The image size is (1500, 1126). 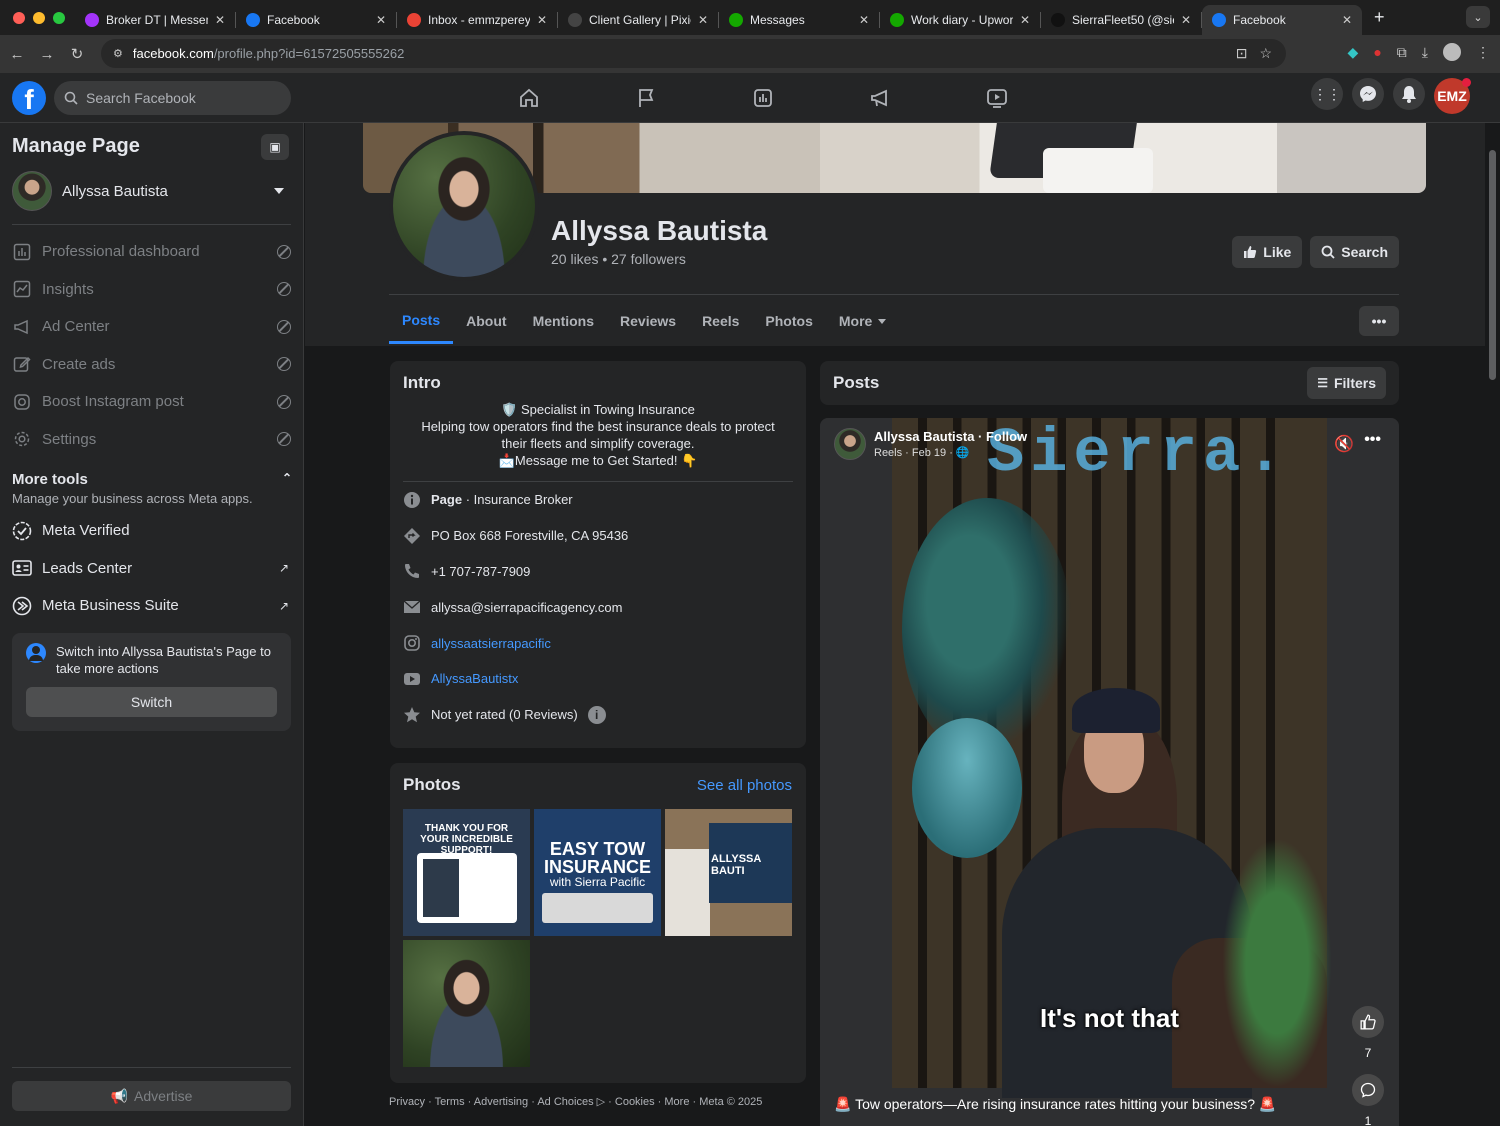 I want to click on profile-picture, so click(x=464, y=206).